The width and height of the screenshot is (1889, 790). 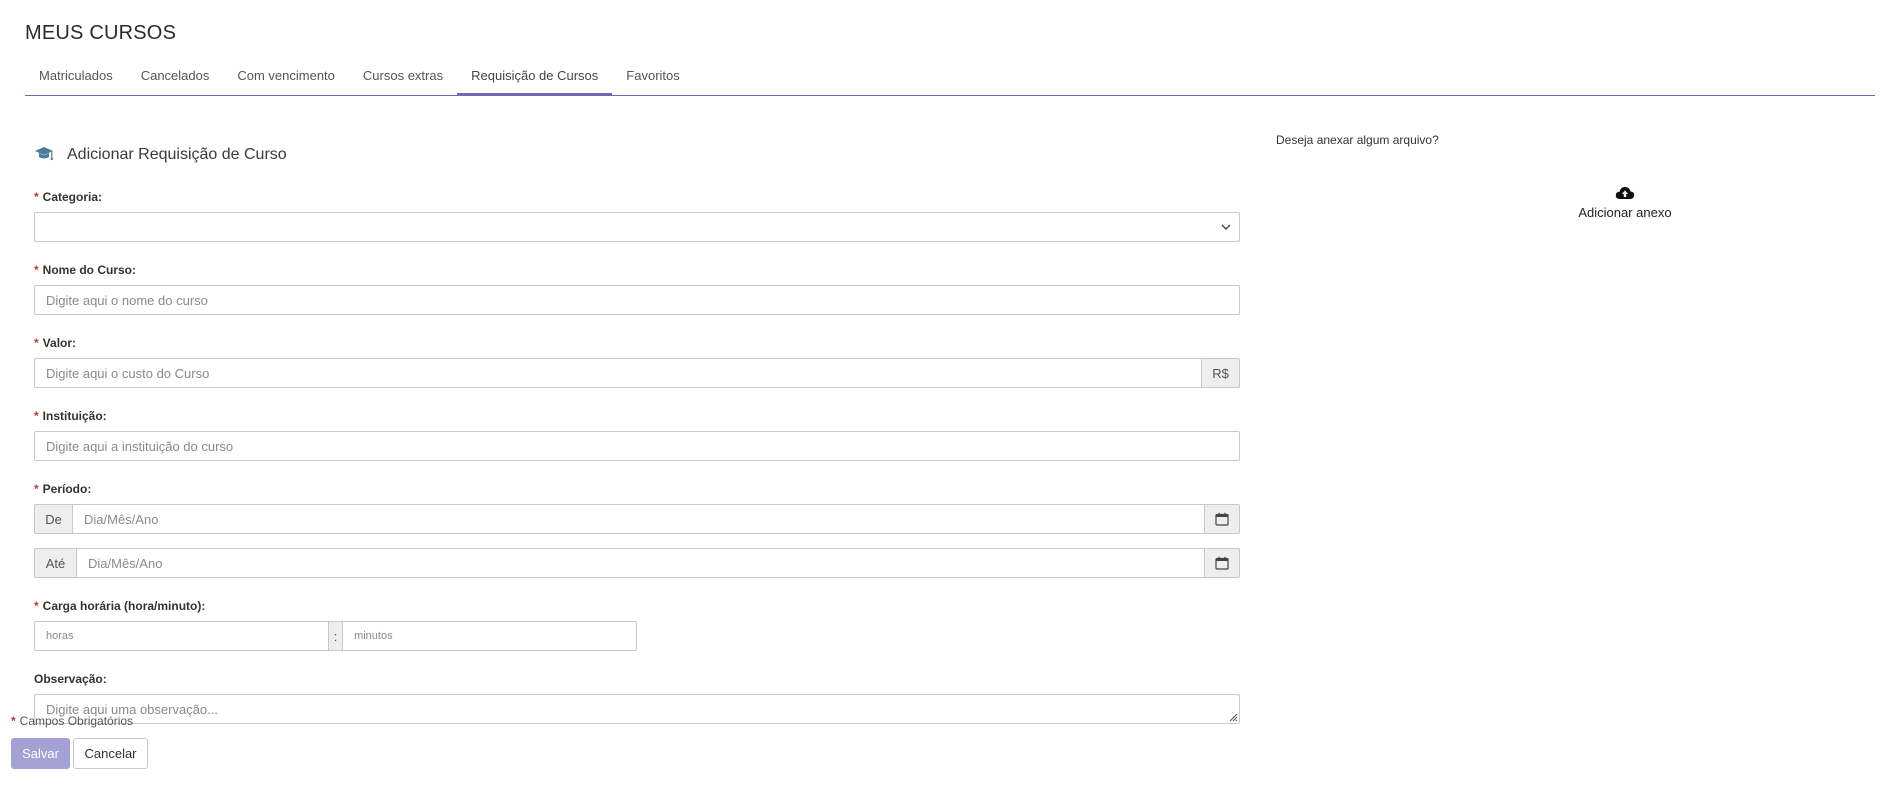 I want to click on periodo-ate-group: Até, so click(x=637, y=563).